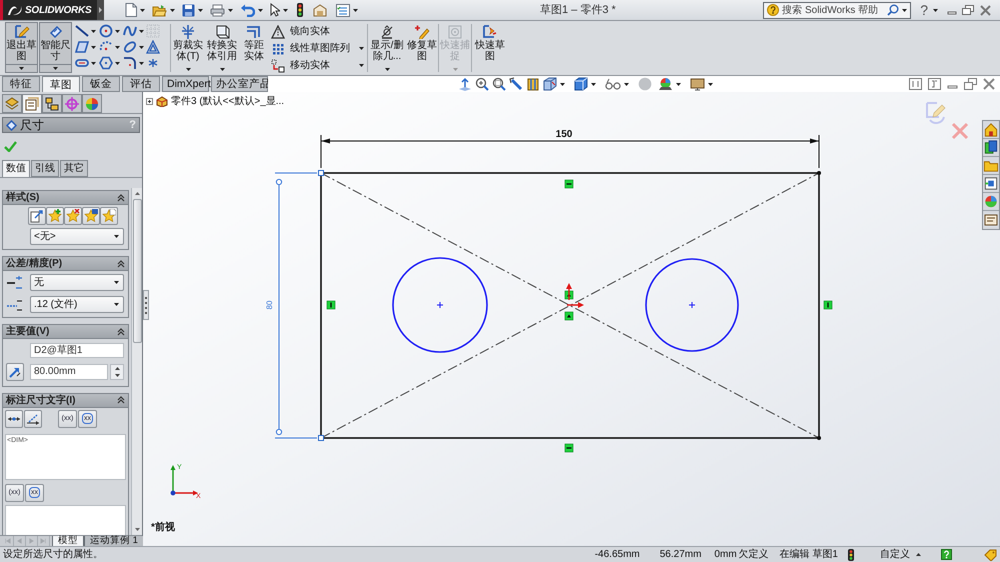 Image resolution: width=1000 pixels, height=562 pixels. What do you see at coordinates (422, 44) in the screenshot?
I see `ribbon-button: 修复草图` at bounding box center [422, 44].